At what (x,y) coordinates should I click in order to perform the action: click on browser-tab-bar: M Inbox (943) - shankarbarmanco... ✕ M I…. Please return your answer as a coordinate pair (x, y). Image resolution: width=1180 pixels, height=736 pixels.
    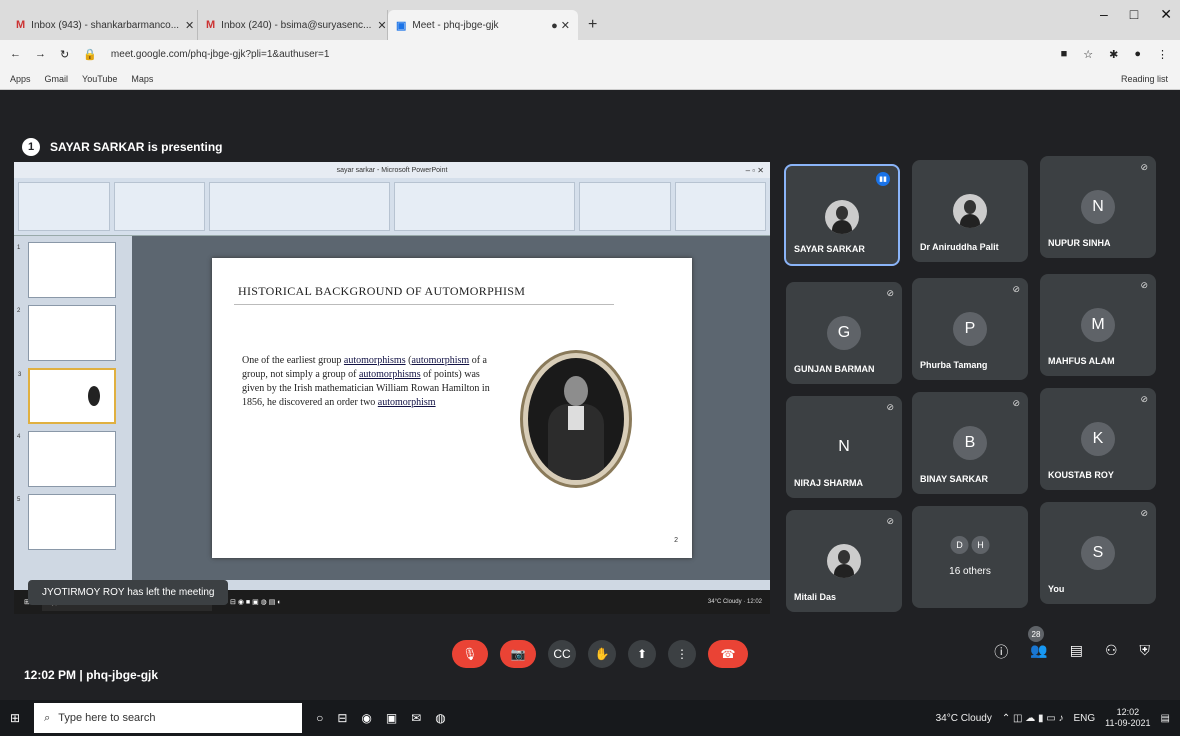
    Looking at the image, I should click on (590, 20).